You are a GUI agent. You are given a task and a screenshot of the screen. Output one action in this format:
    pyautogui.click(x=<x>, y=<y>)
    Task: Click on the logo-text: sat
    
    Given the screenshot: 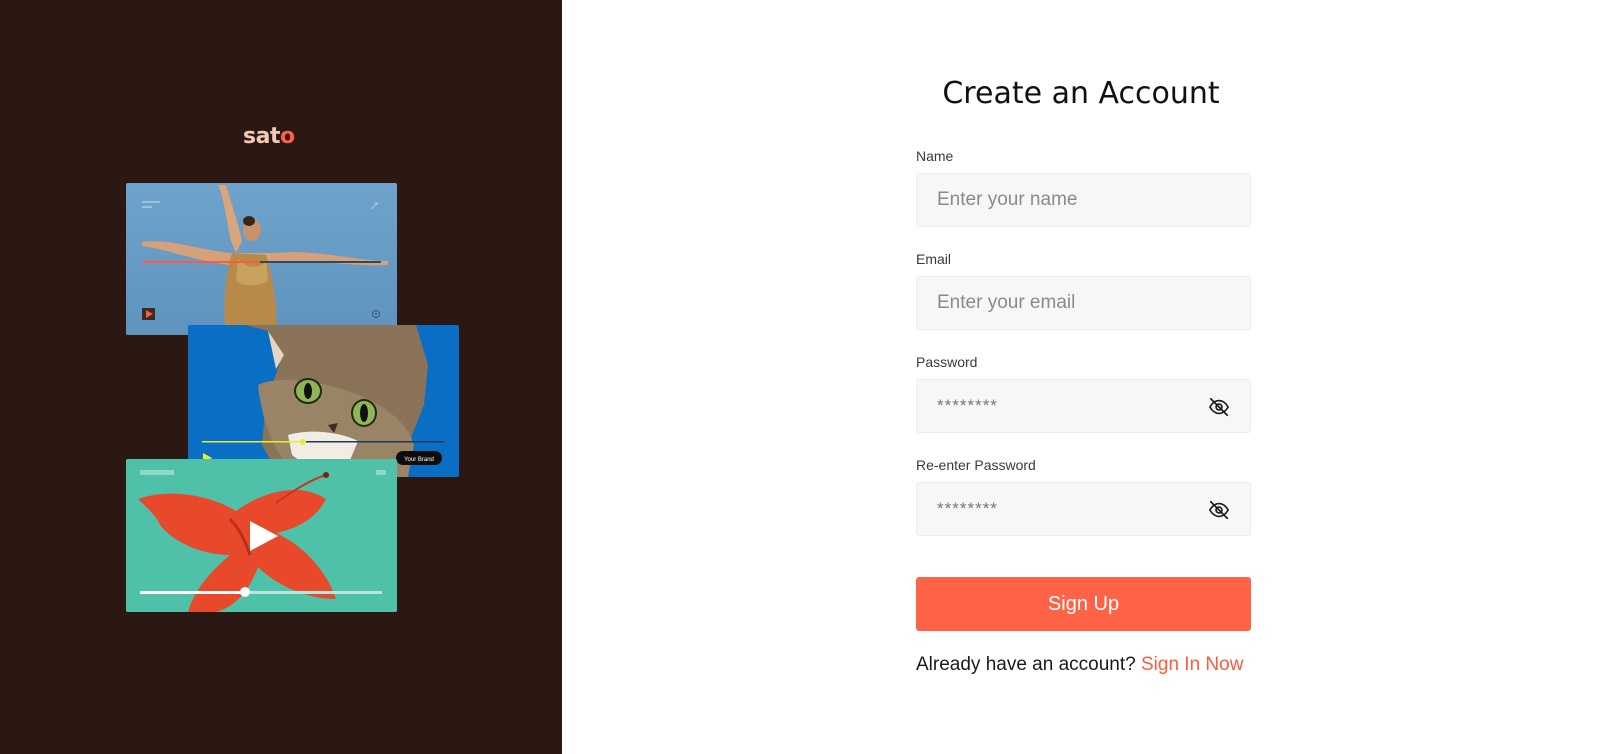 What is the action you would take?
    pyautogui.click(x=261, y=136)
    